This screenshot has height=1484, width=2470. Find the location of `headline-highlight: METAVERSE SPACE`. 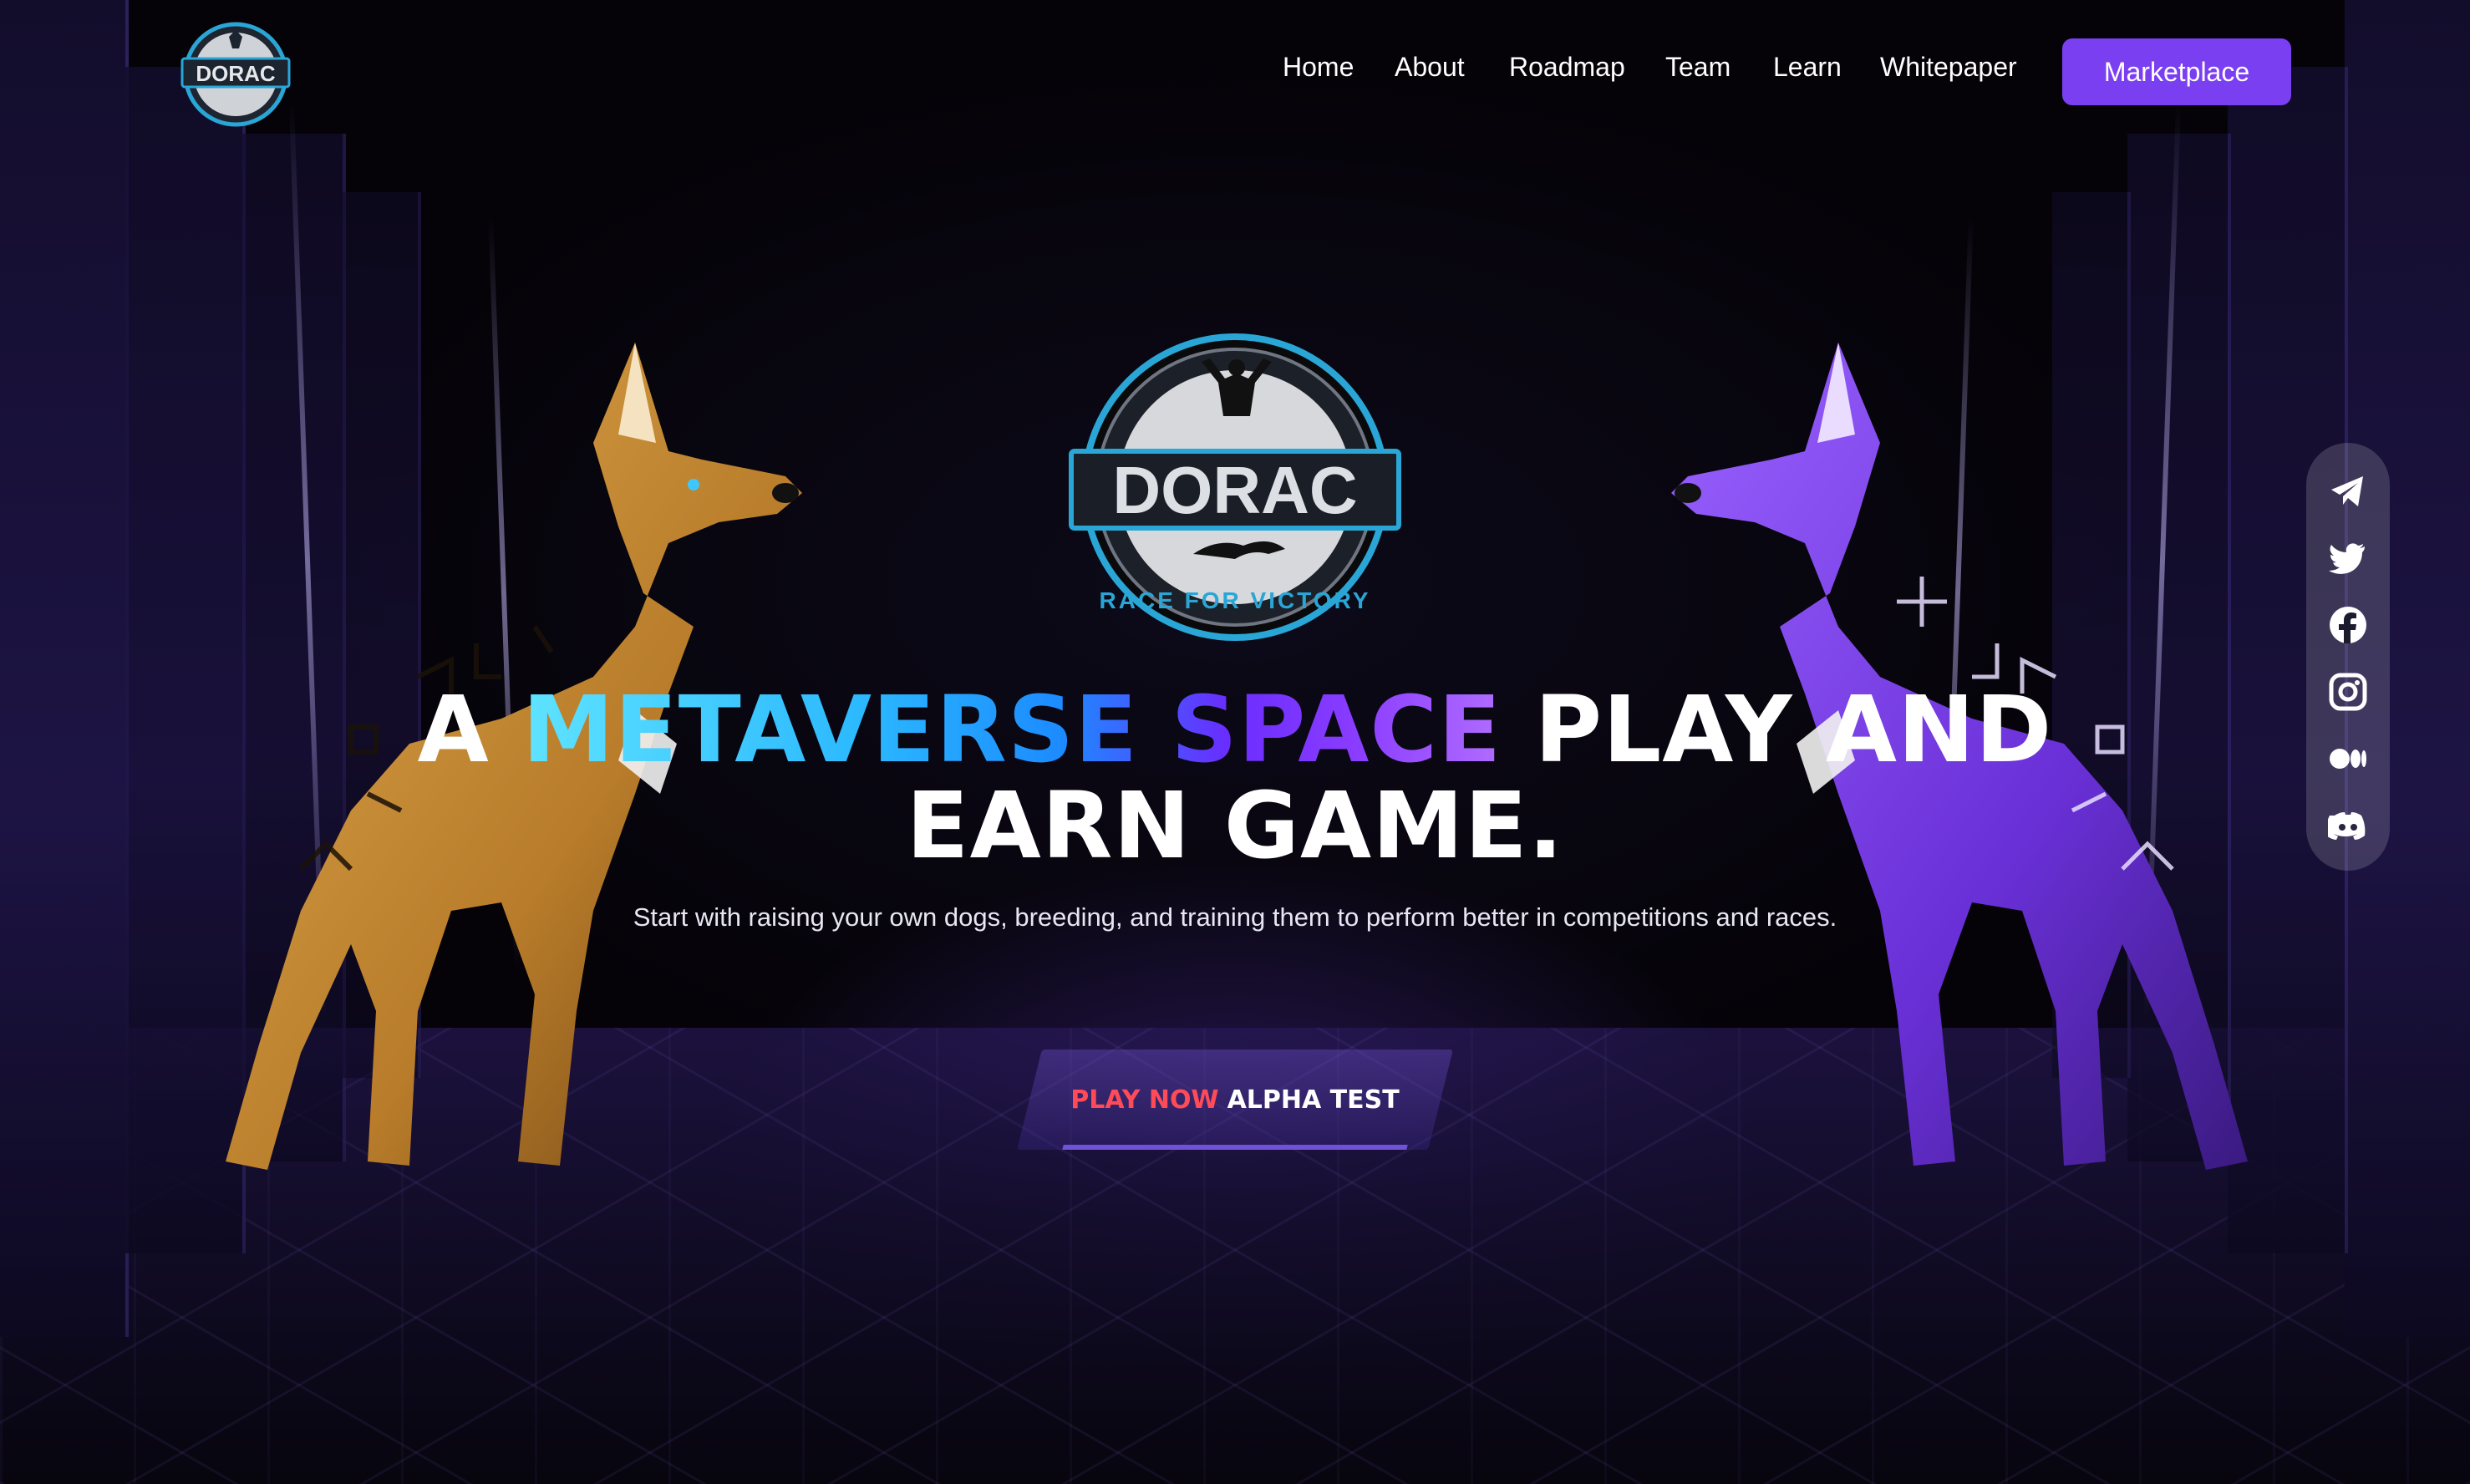

headline-highlight: METAVERSE SPACE is located at coordinates (1012, 729).